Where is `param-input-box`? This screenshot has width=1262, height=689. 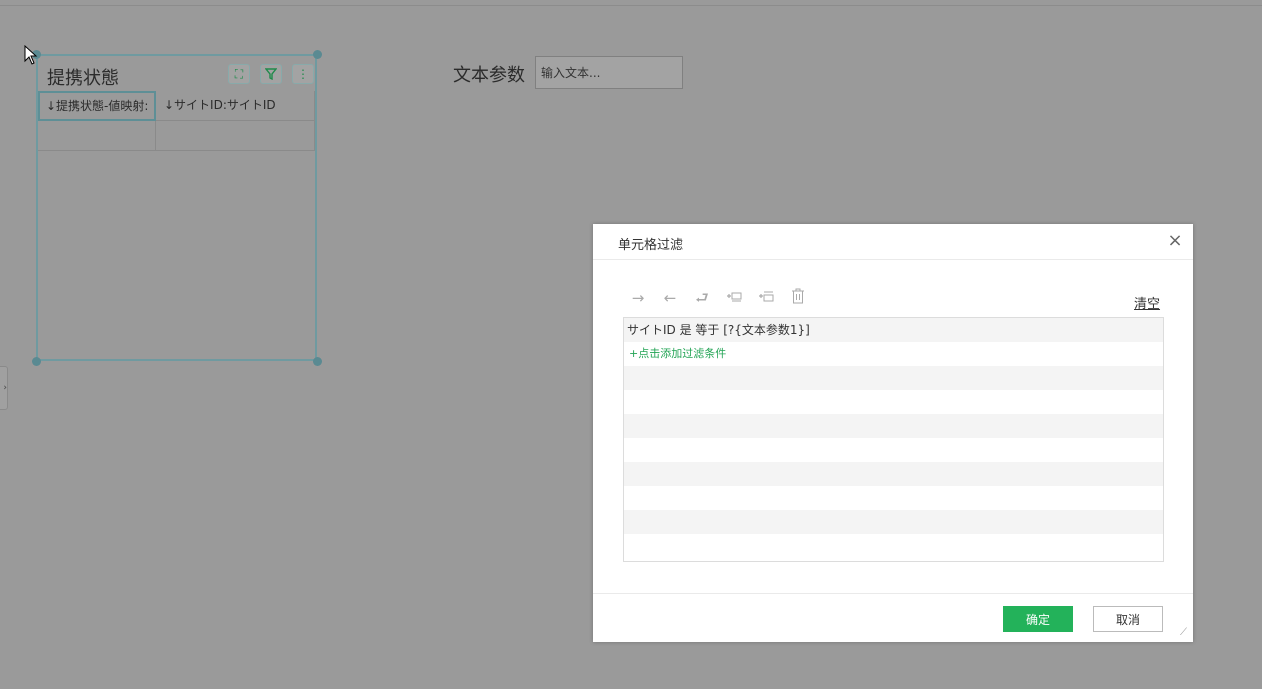
param-input-box is located at coordinates (609, 72).